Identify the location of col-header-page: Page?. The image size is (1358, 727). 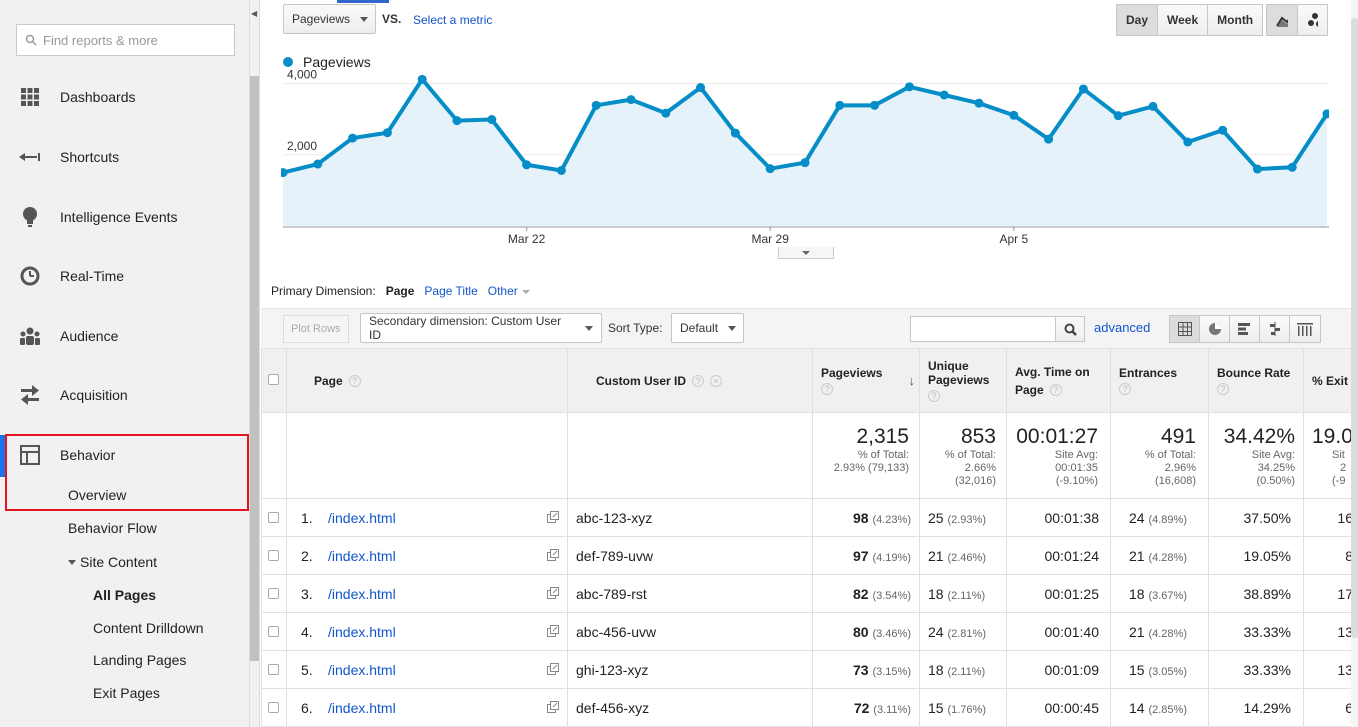
(427, 380).